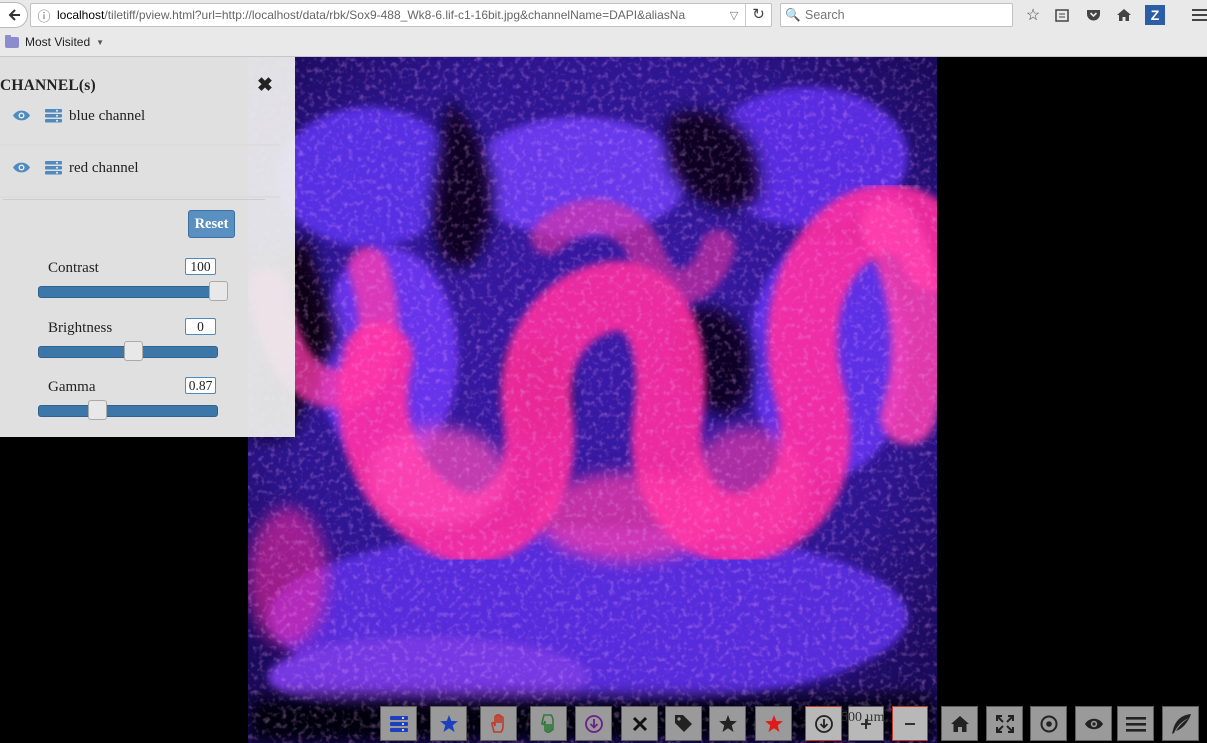 Image resolution: width=1207 pixels, height=743 pixels. I want to click on gamma-slider-group: Gamma 0.87, so click(135, 405).